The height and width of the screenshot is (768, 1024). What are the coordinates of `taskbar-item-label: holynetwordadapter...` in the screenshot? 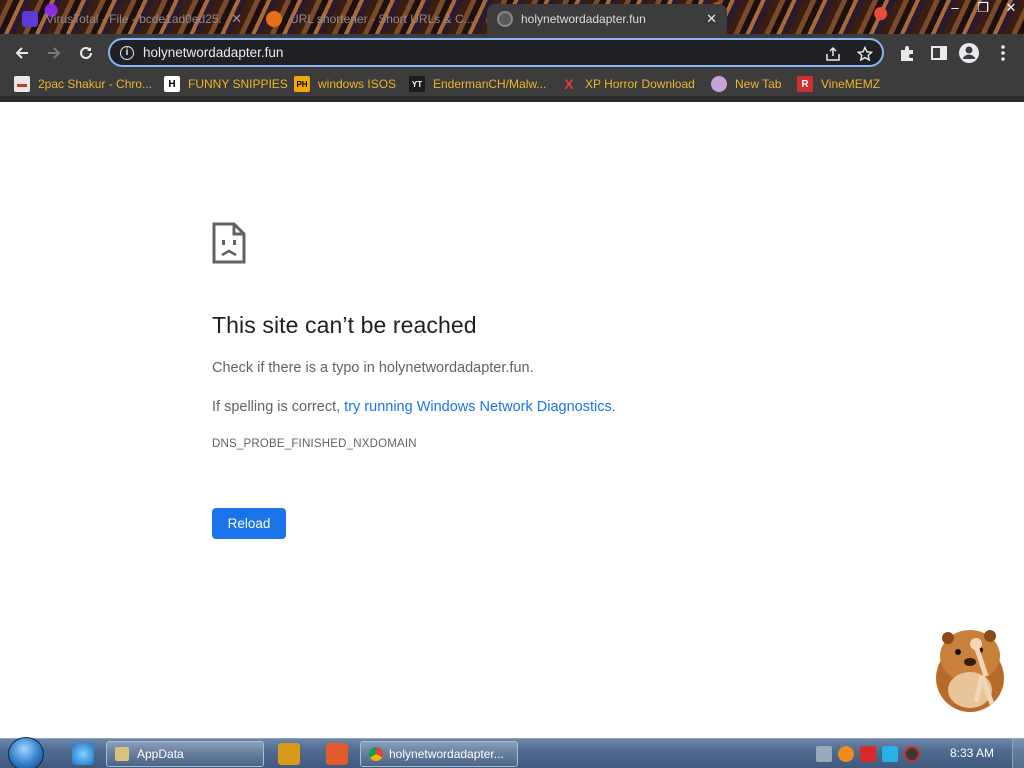 It's located at (446, 754).